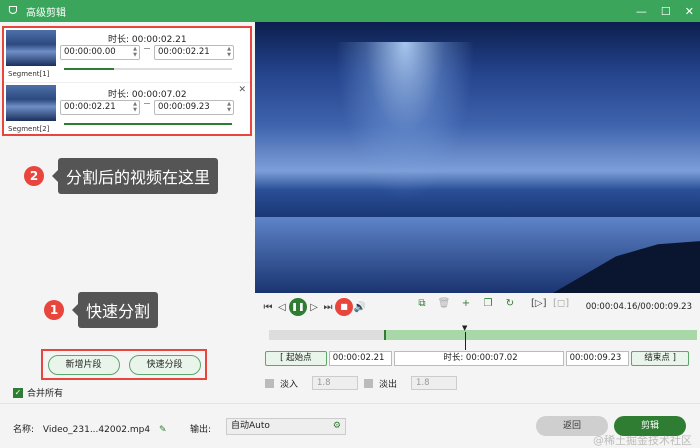 This screenshot has width=700, height=448. What do you see at coordinates (335, 383) in the screenshot?
I see `fade-in-select: 1.8` at bounding box center [335, 383].